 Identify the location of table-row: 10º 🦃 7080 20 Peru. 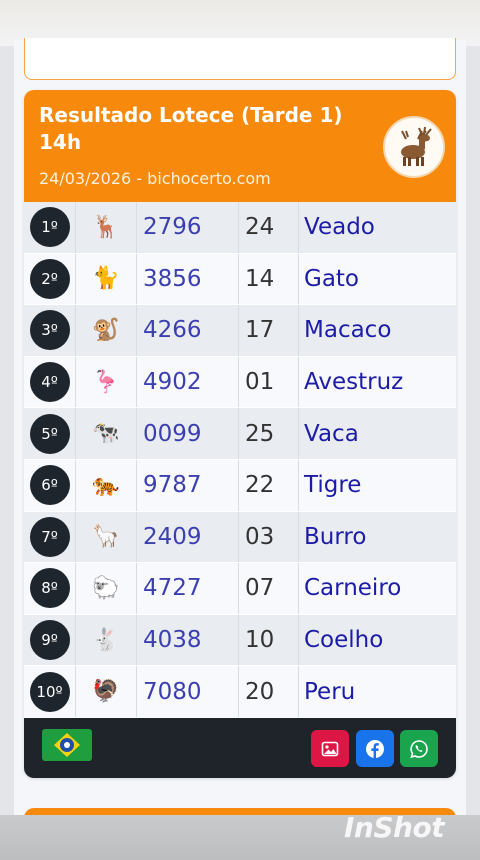
(240, 692).